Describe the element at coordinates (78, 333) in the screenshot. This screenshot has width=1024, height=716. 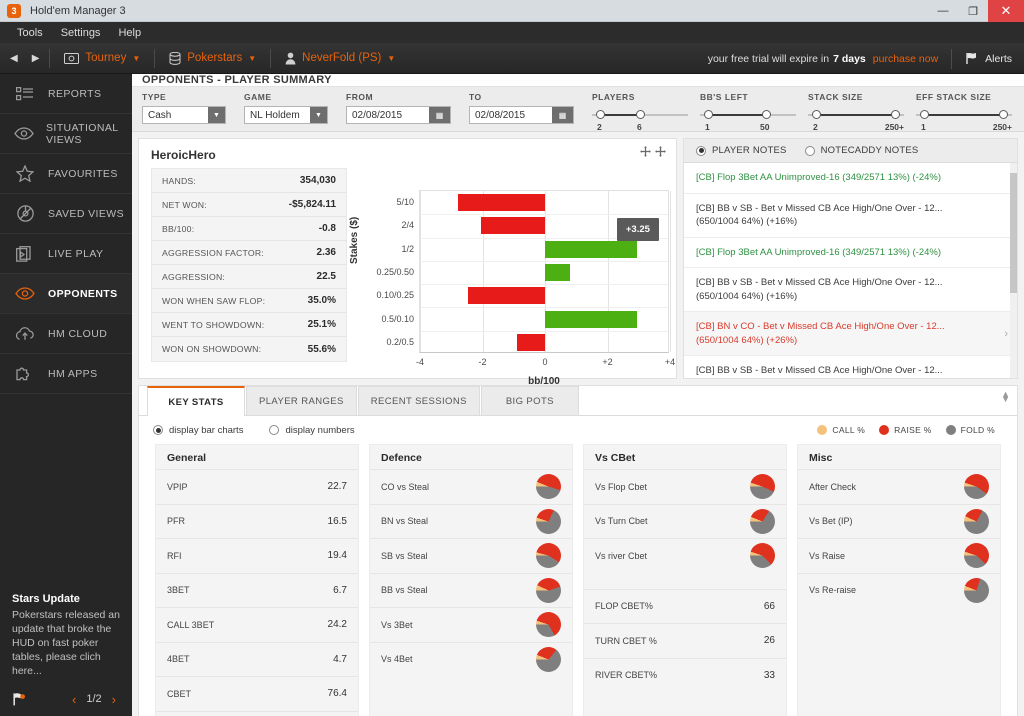
I see `sidebar-item-label: HM CLOUD` at that location.